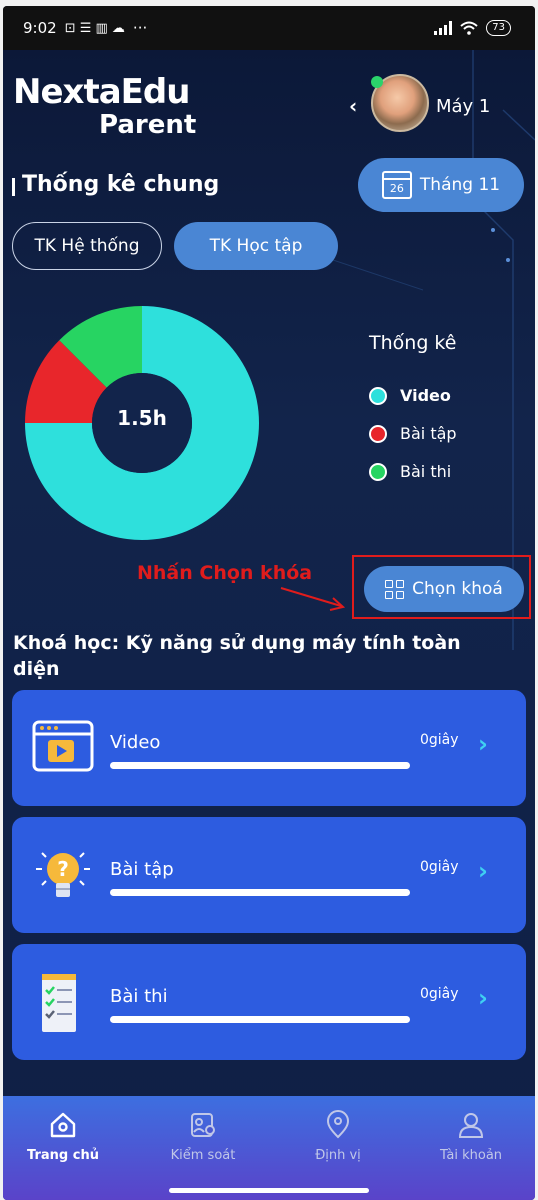  What do you see at coordinates (428, 433) in the screenshot?
I see `legend-label: Bài tập` at bounding box center [428, 433].